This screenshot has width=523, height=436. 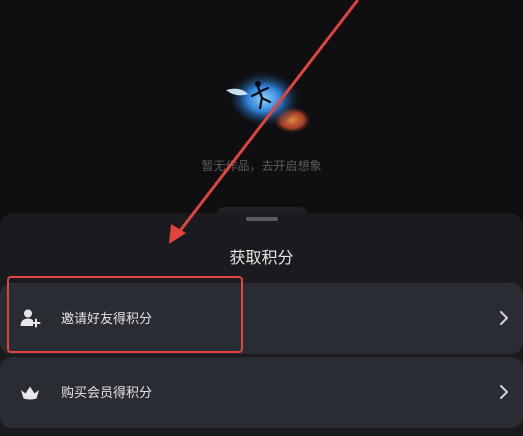 What do you see at coordinates (269, 101) in the screenshot?
I see `empty-state-illustration` at bounding box center [269, 101].